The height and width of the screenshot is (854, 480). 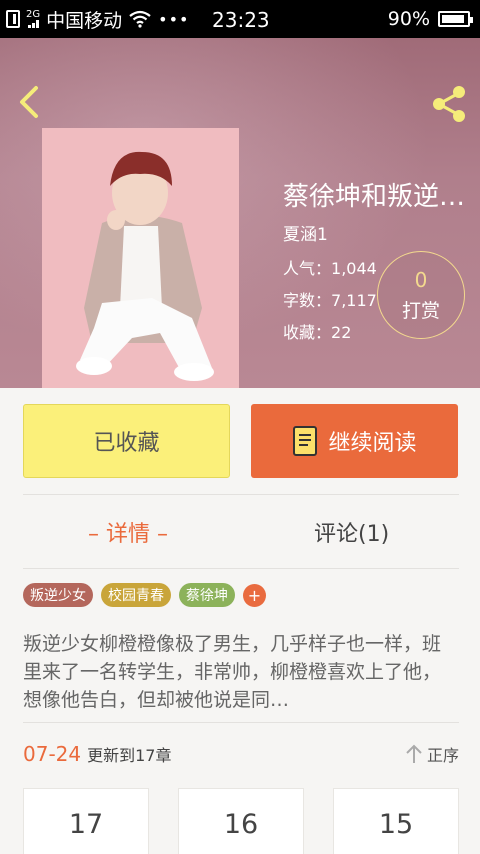 I want to click on share-icon, so click(x=450, y=104).